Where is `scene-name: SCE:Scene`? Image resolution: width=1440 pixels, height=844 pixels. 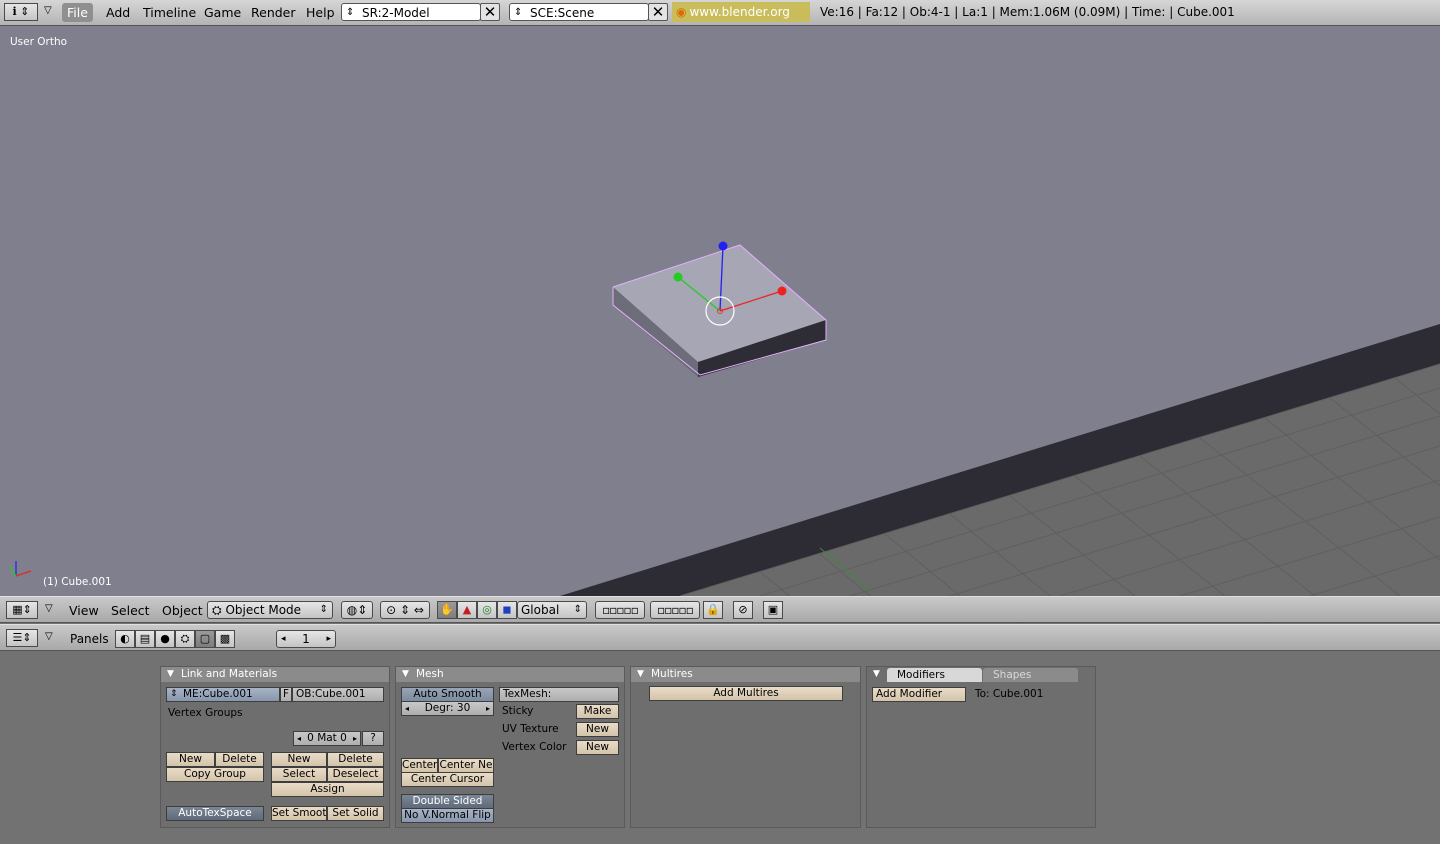 scene-name: SCE:Scene is located at coordinates (562, 13).